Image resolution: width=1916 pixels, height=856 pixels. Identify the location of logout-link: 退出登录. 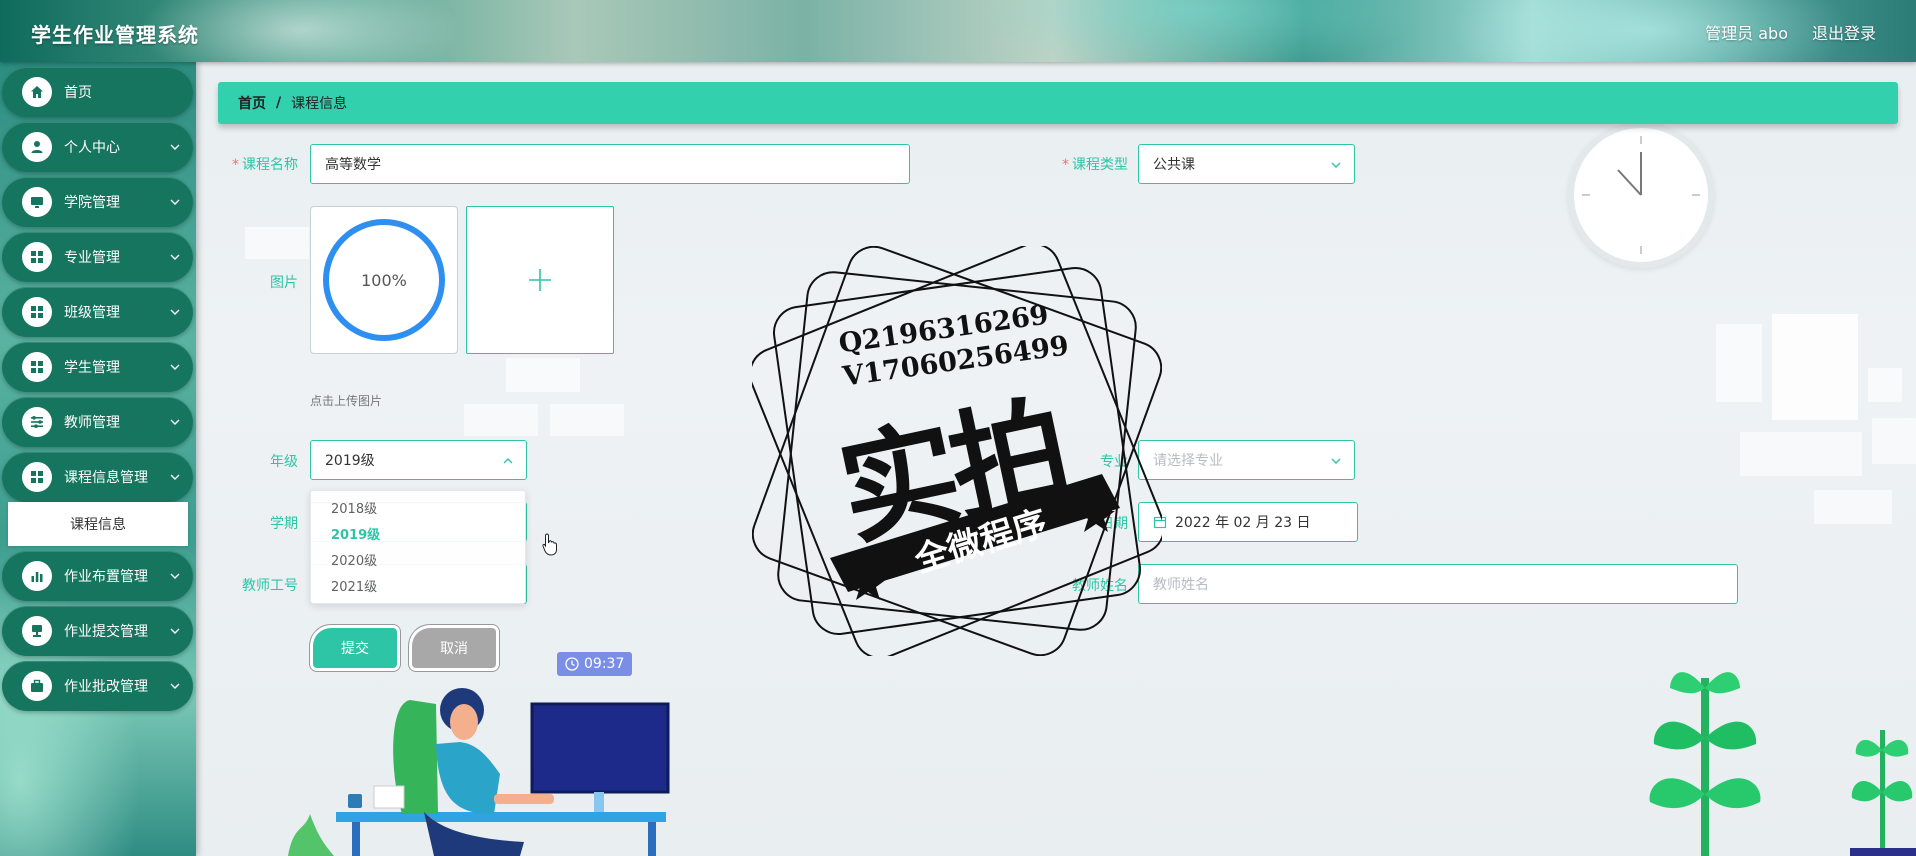
(1844, 32).